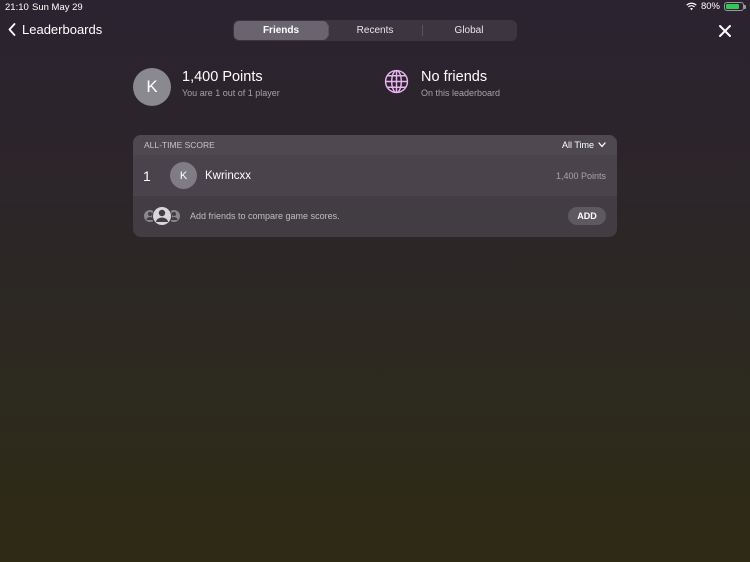  I want to click on time-filter-label: All Time, so click(577, 145).